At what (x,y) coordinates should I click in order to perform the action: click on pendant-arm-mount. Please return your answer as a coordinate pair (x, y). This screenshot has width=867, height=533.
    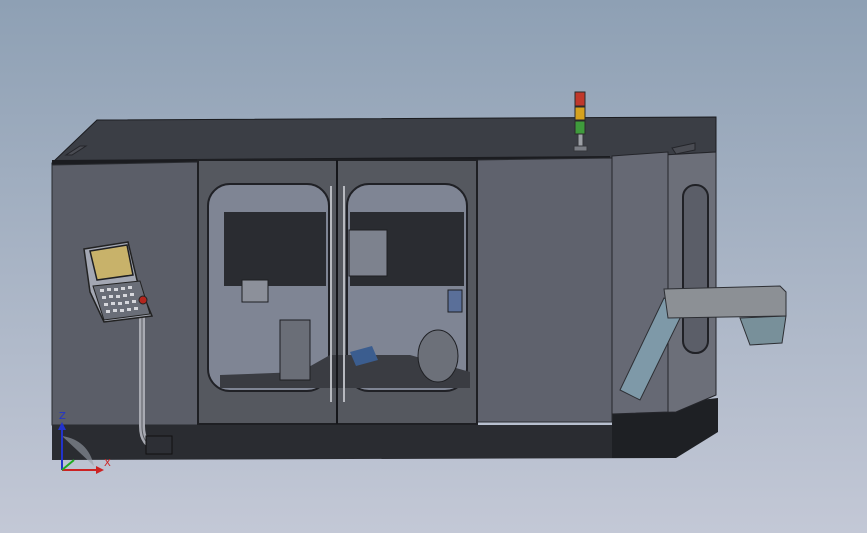
    Looking at the image, I should click on (159, 445).